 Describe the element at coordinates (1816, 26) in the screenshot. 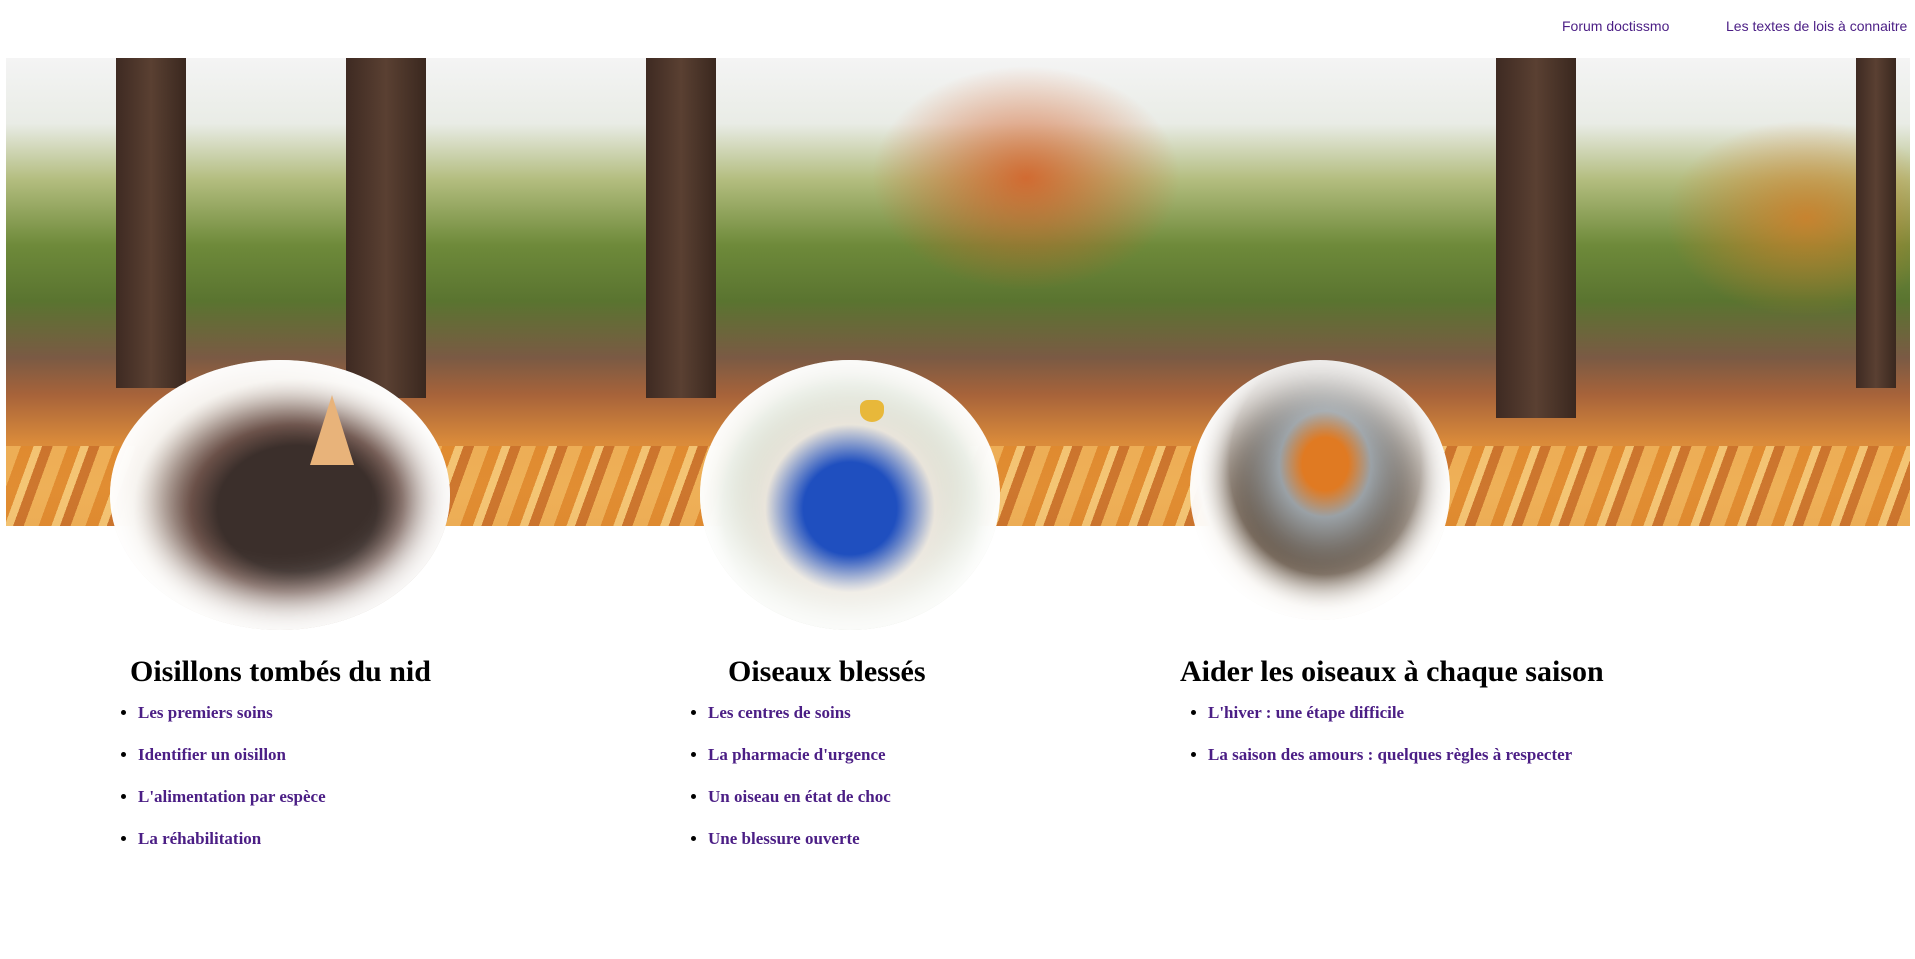

I see `laws-link: Les textes de lois à connaitre` at that location.